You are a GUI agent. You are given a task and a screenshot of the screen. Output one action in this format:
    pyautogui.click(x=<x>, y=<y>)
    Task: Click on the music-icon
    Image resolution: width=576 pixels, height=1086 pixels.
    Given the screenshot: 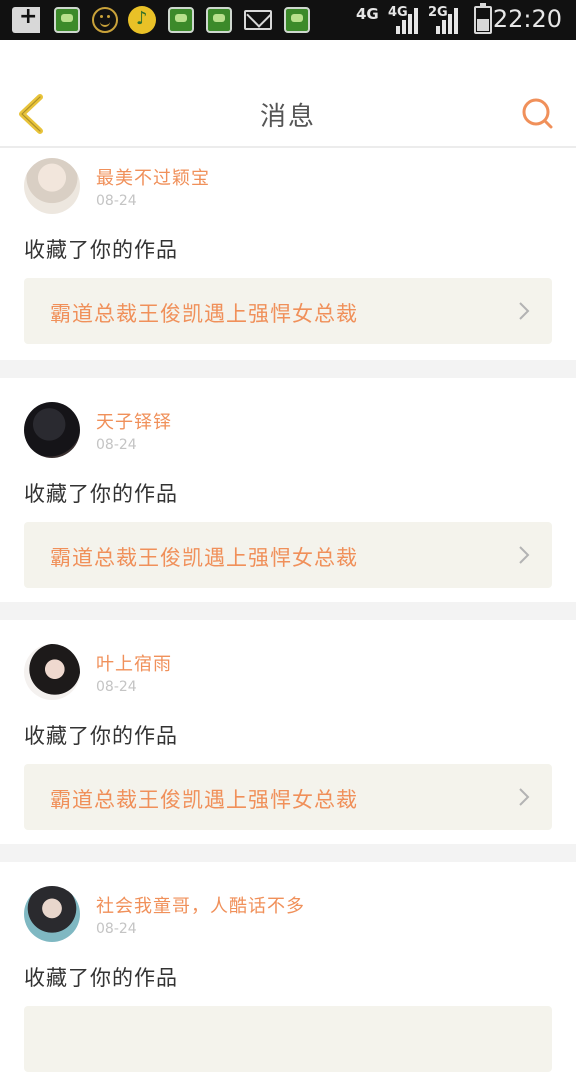 What is the action you would take?
    pyautogui.click(x=142, y=20)
    